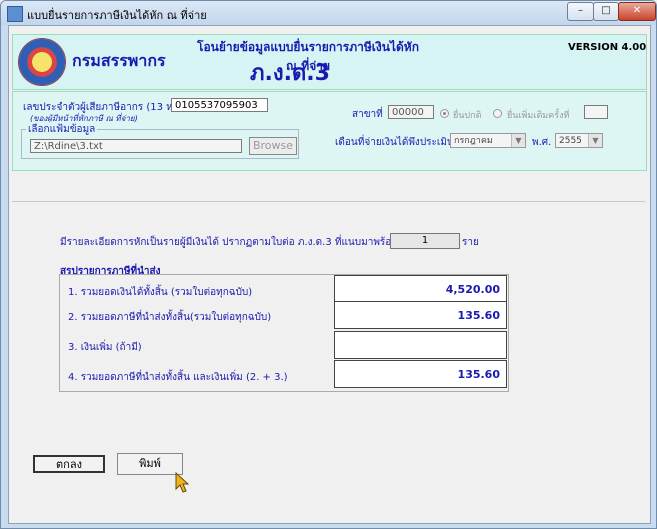 This screenshot has height=529, width=657. Describe the element at coordinates (290, 73) in the screenshot. I see `form-name: ภ.ง.ด.3` at that location.